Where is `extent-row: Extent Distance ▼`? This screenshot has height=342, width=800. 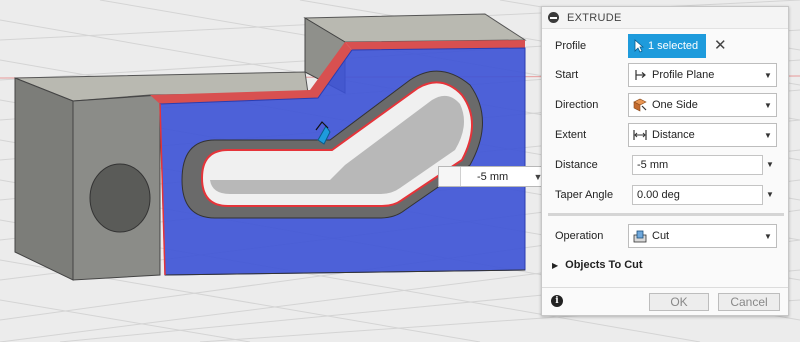 extent-row: Extent Distance ▼ is located at coordinates (665, 135).